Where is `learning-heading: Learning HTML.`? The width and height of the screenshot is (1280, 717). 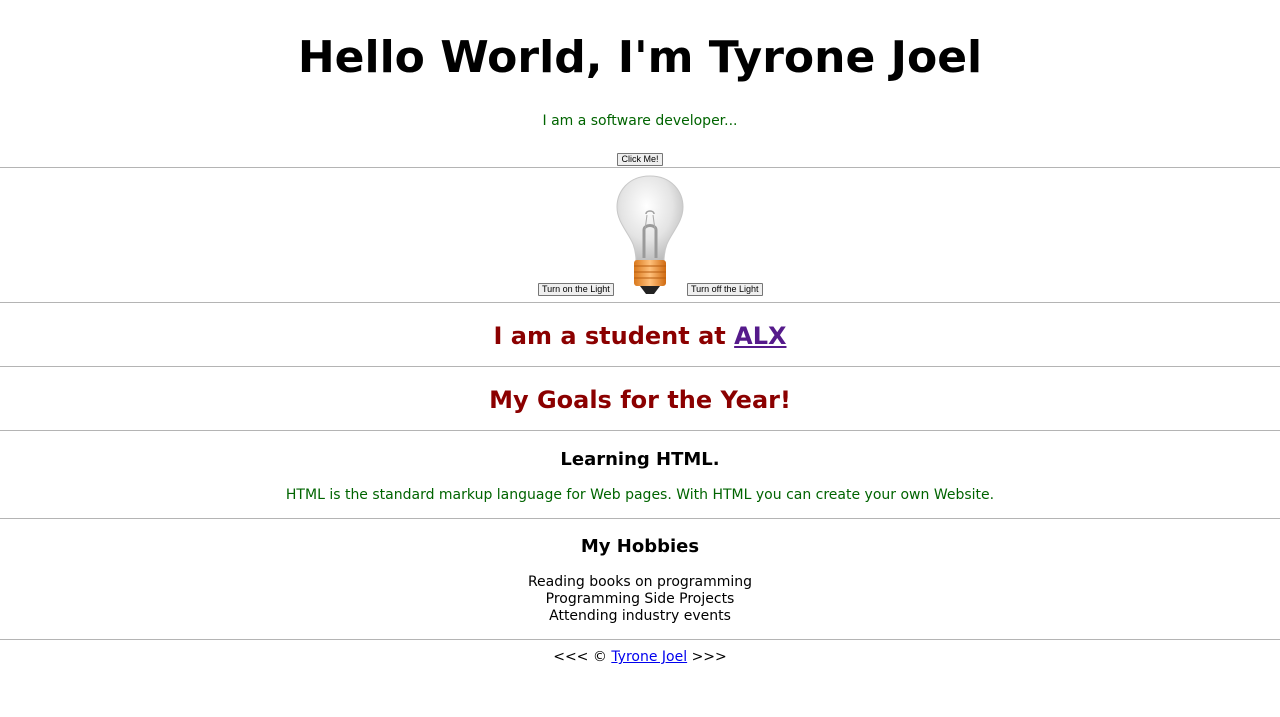
learning-heading: Learning HTML. is located at coordinates (640, 459).